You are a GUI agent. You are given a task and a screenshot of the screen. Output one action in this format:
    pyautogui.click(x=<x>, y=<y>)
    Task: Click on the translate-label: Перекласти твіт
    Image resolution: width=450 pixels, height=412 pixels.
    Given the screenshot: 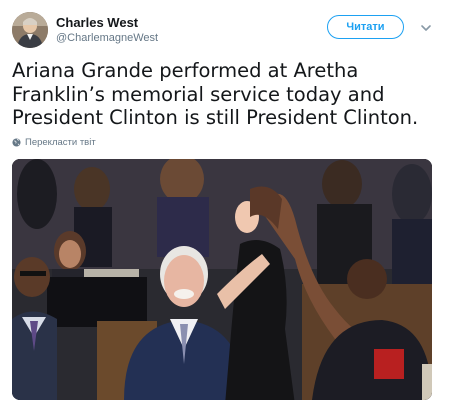 What is the action you would take?
    pyautogui.click(x=60, y=142)
    